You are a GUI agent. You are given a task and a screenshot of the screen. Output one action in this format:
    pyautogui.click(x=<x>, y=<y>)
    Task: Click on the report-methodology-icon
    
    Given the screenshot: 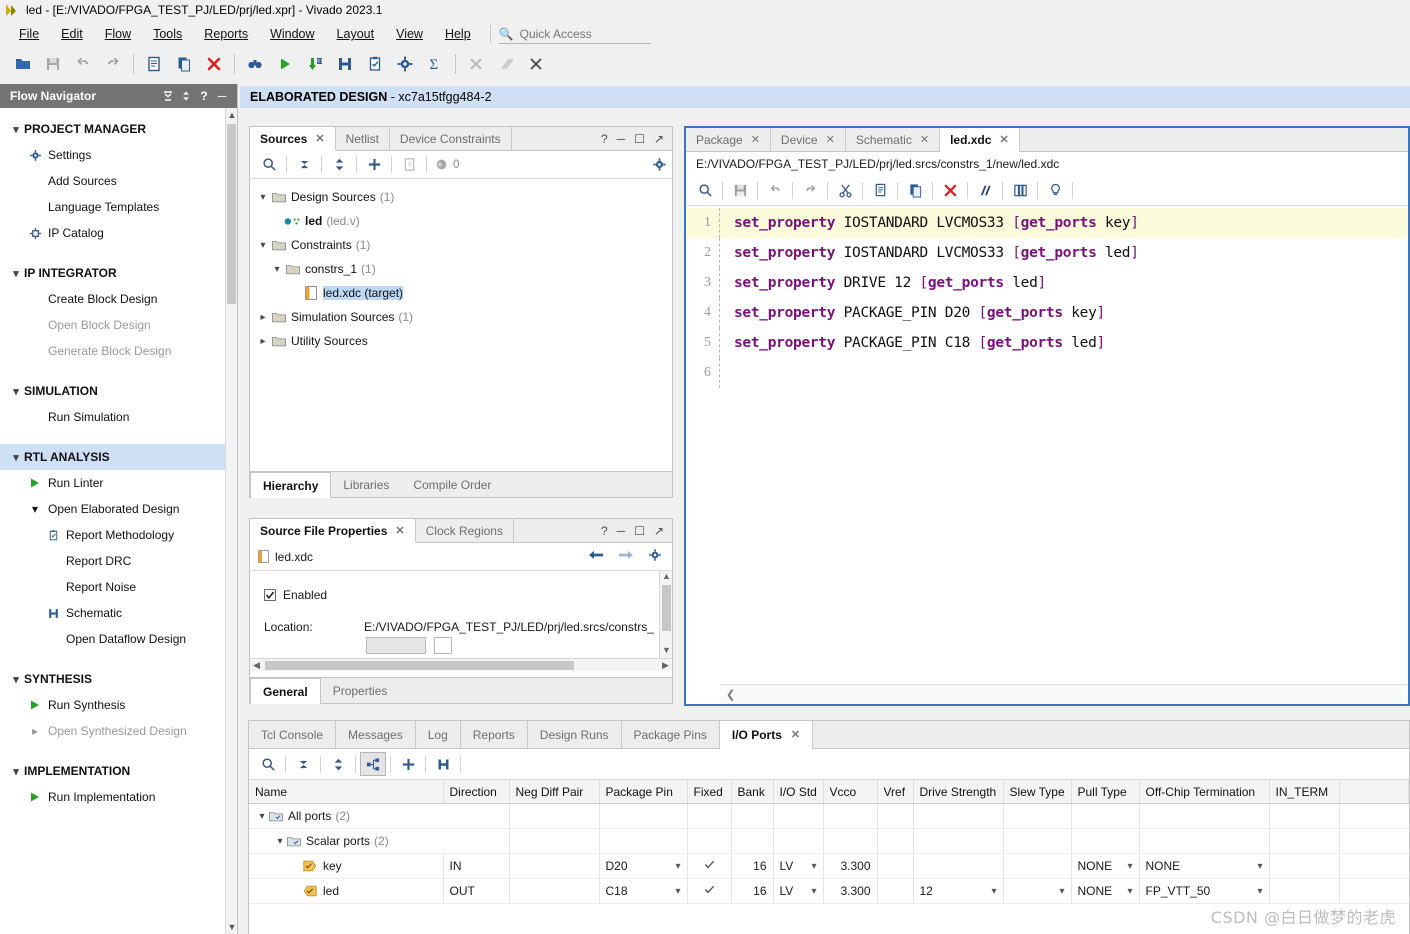 What is the action you would take?
    pyautogui.click(x=375, y=64)
    